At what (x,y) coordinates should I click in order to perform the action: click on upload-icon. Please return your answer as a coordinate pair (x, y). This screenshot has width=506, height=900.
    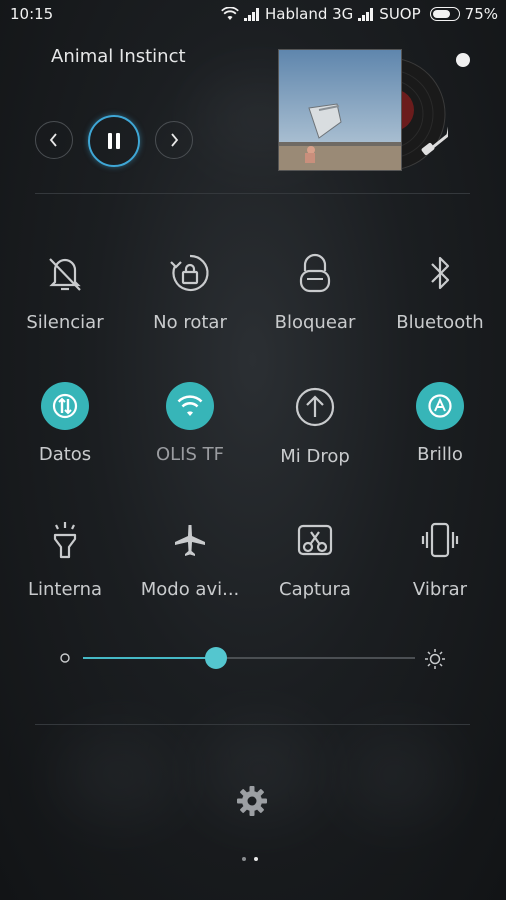
    Looking at the image, I should click on (315, 407).